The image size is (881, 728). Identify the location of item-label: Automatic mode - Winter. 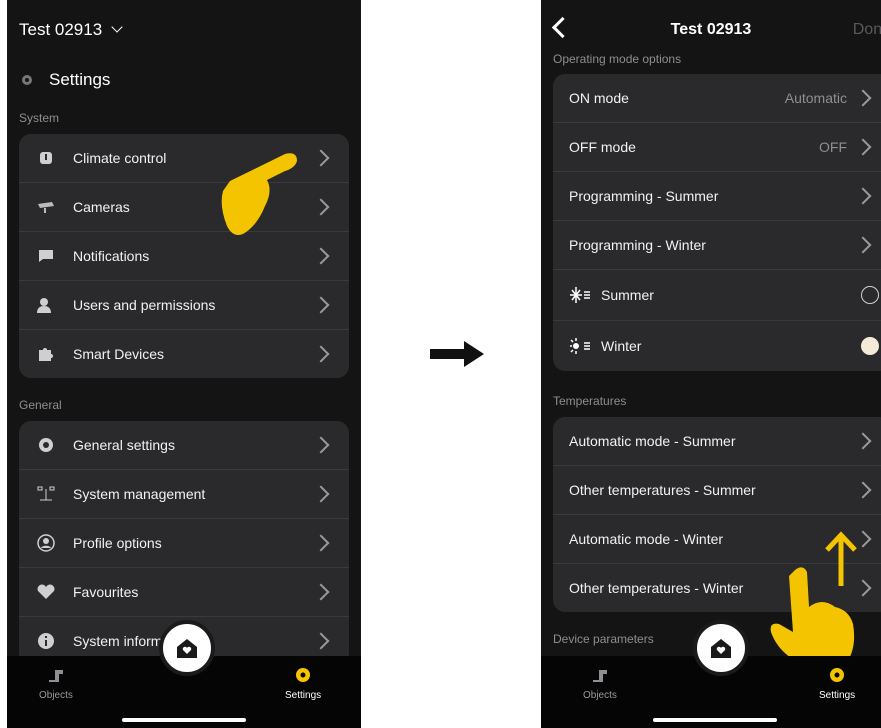
(646, 539).